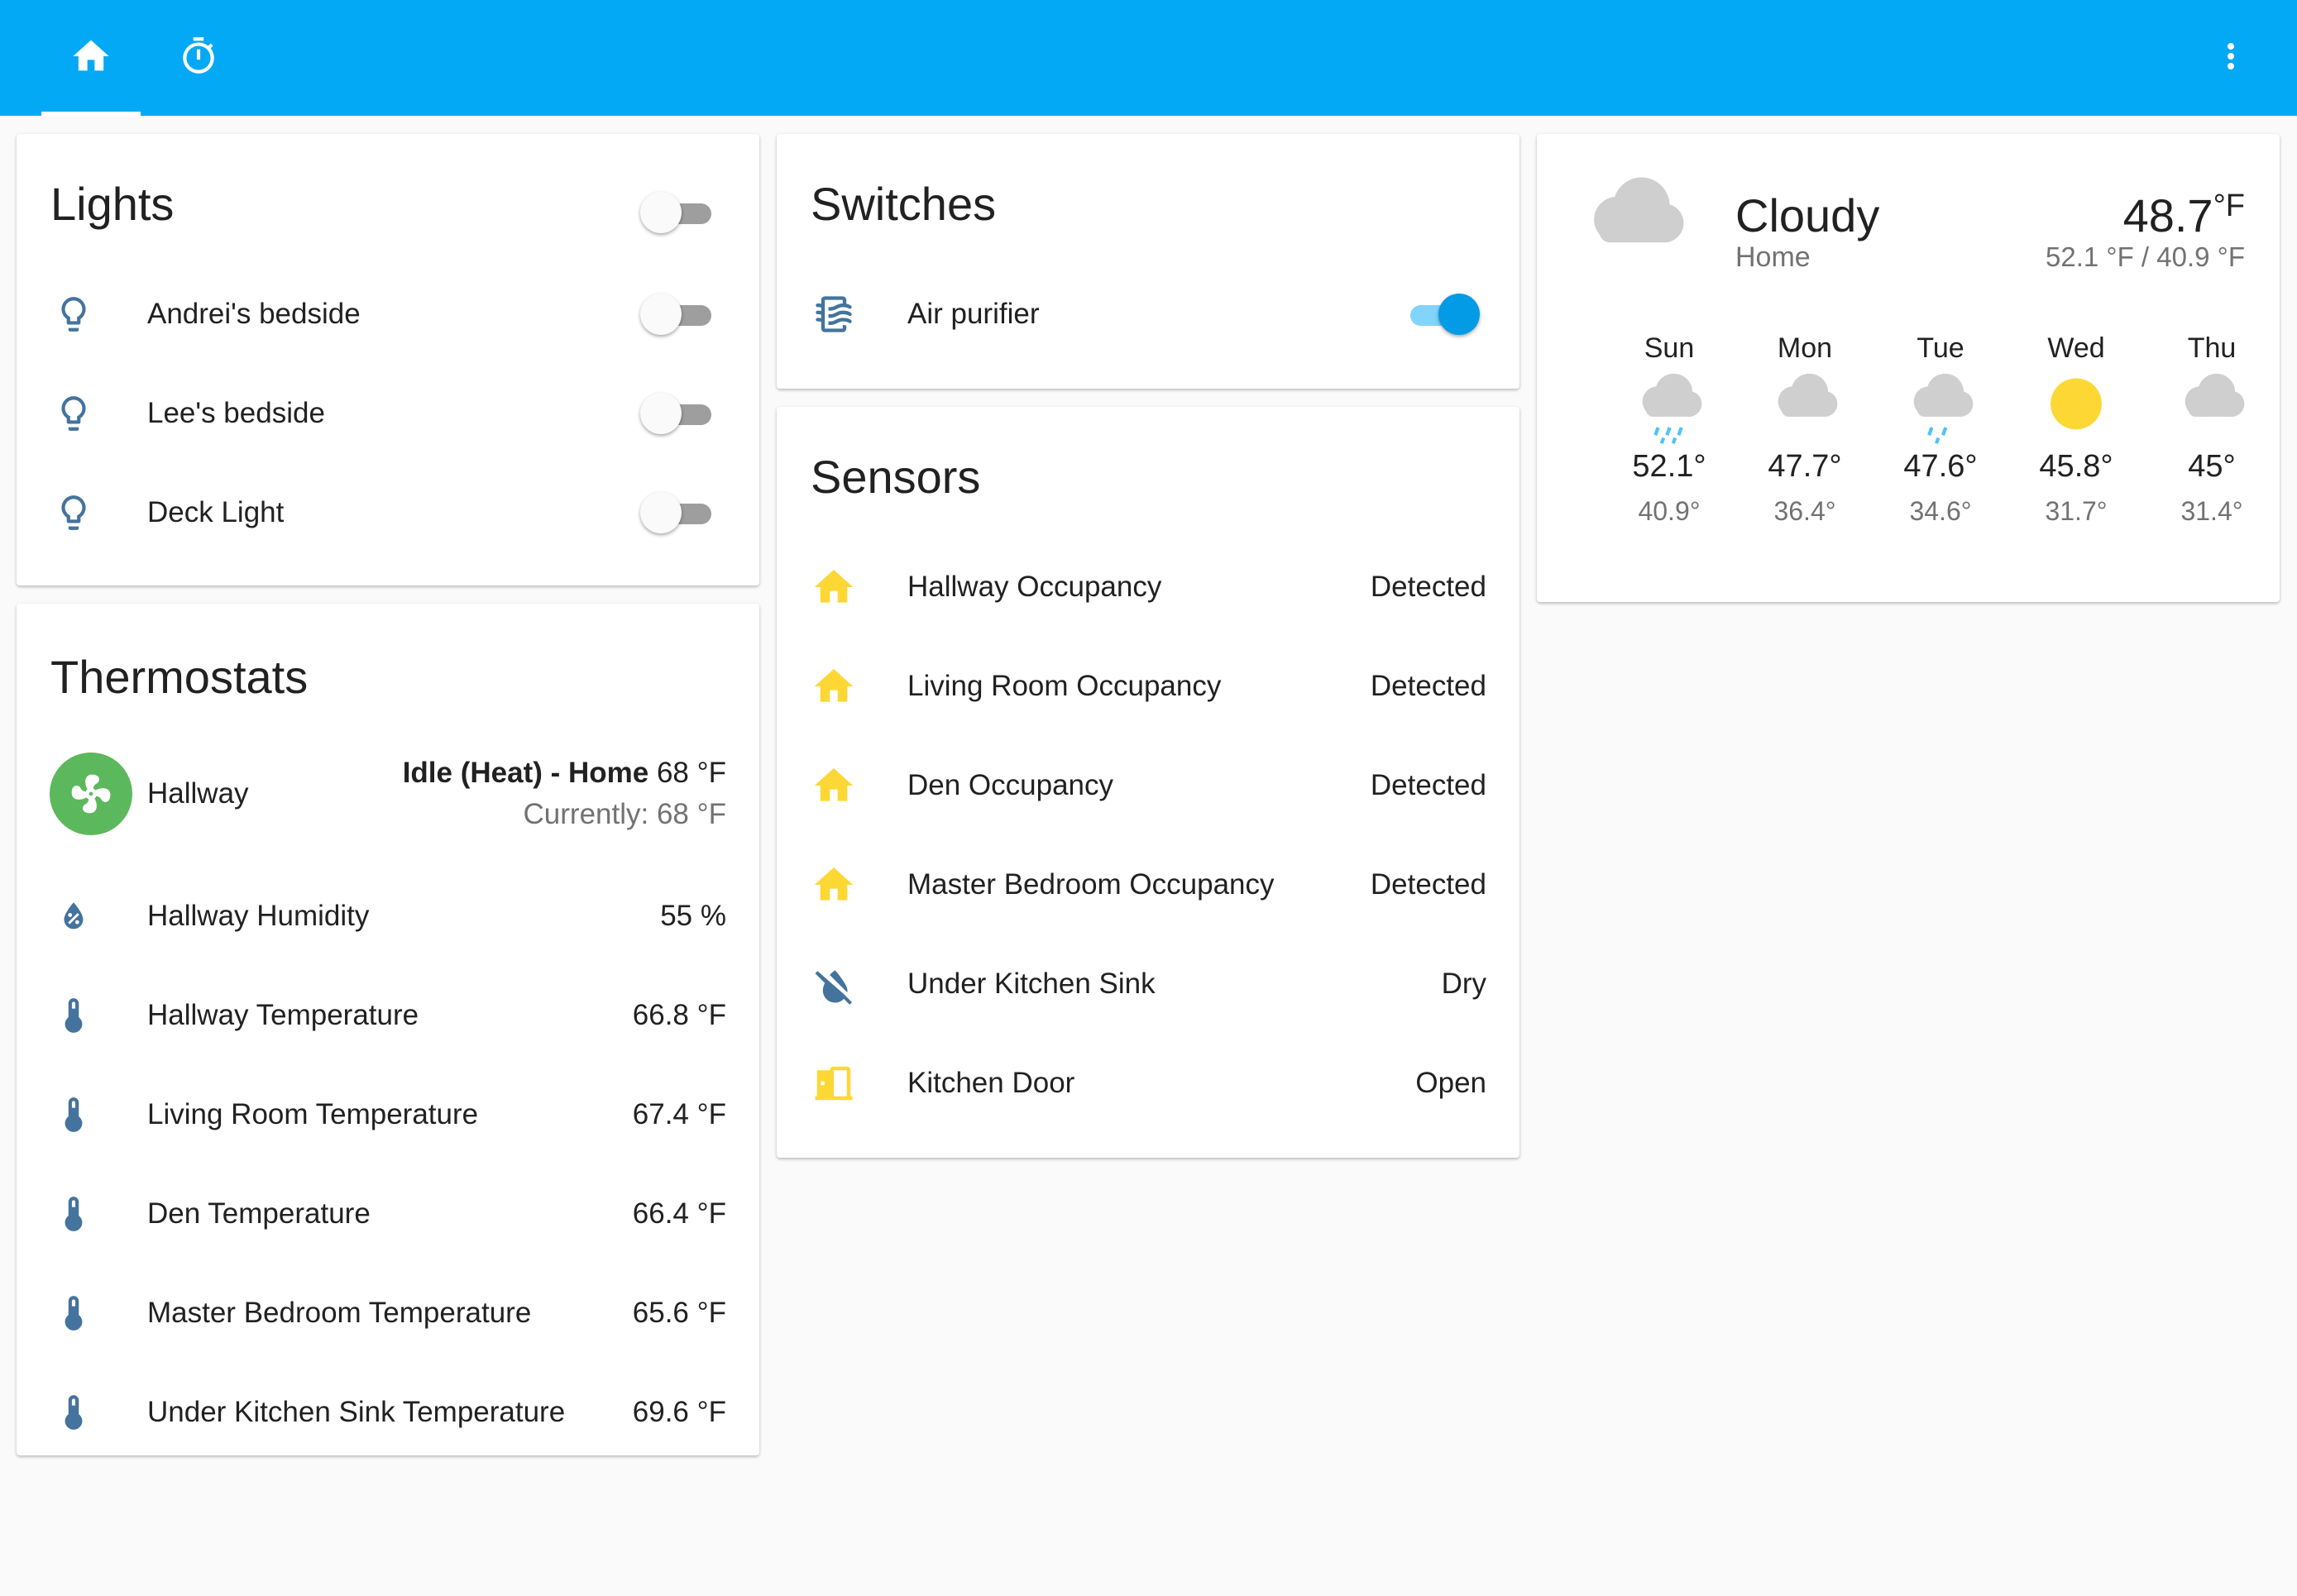 The width and height of the screenshot is (2297, 1596). Describe the element at coordinates (388, 413) in the screenshot. I see `list-item: Lee's bedside` at that location.